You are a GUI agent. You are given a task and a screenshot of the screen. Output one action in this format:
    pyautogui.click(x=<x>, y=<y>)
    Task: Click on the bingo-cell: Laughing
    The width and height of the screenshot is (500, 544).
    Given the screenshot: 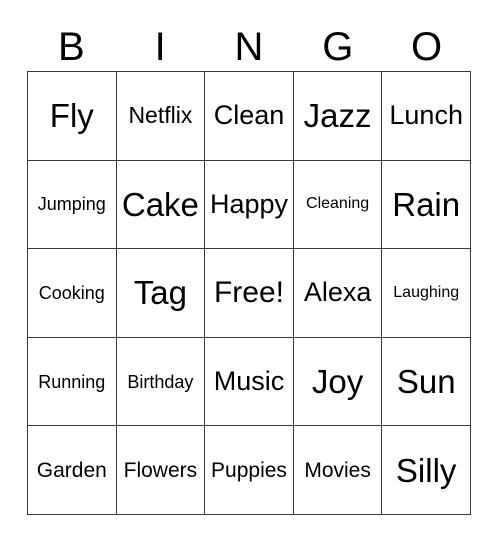 What is the action you would take?
    pyautogui.click(x=426, y=293)
    